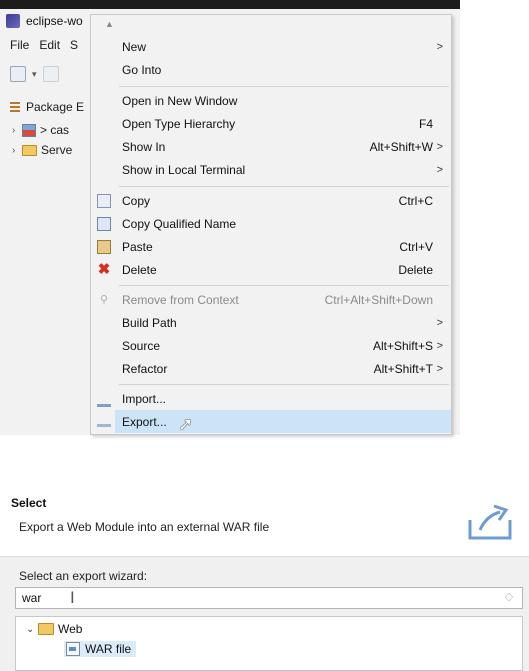 The width and height of the screenshot is (529, 671). Describe the element at coordinates (230, 4) in the screenshot. I see `window-top-edge` at that location.